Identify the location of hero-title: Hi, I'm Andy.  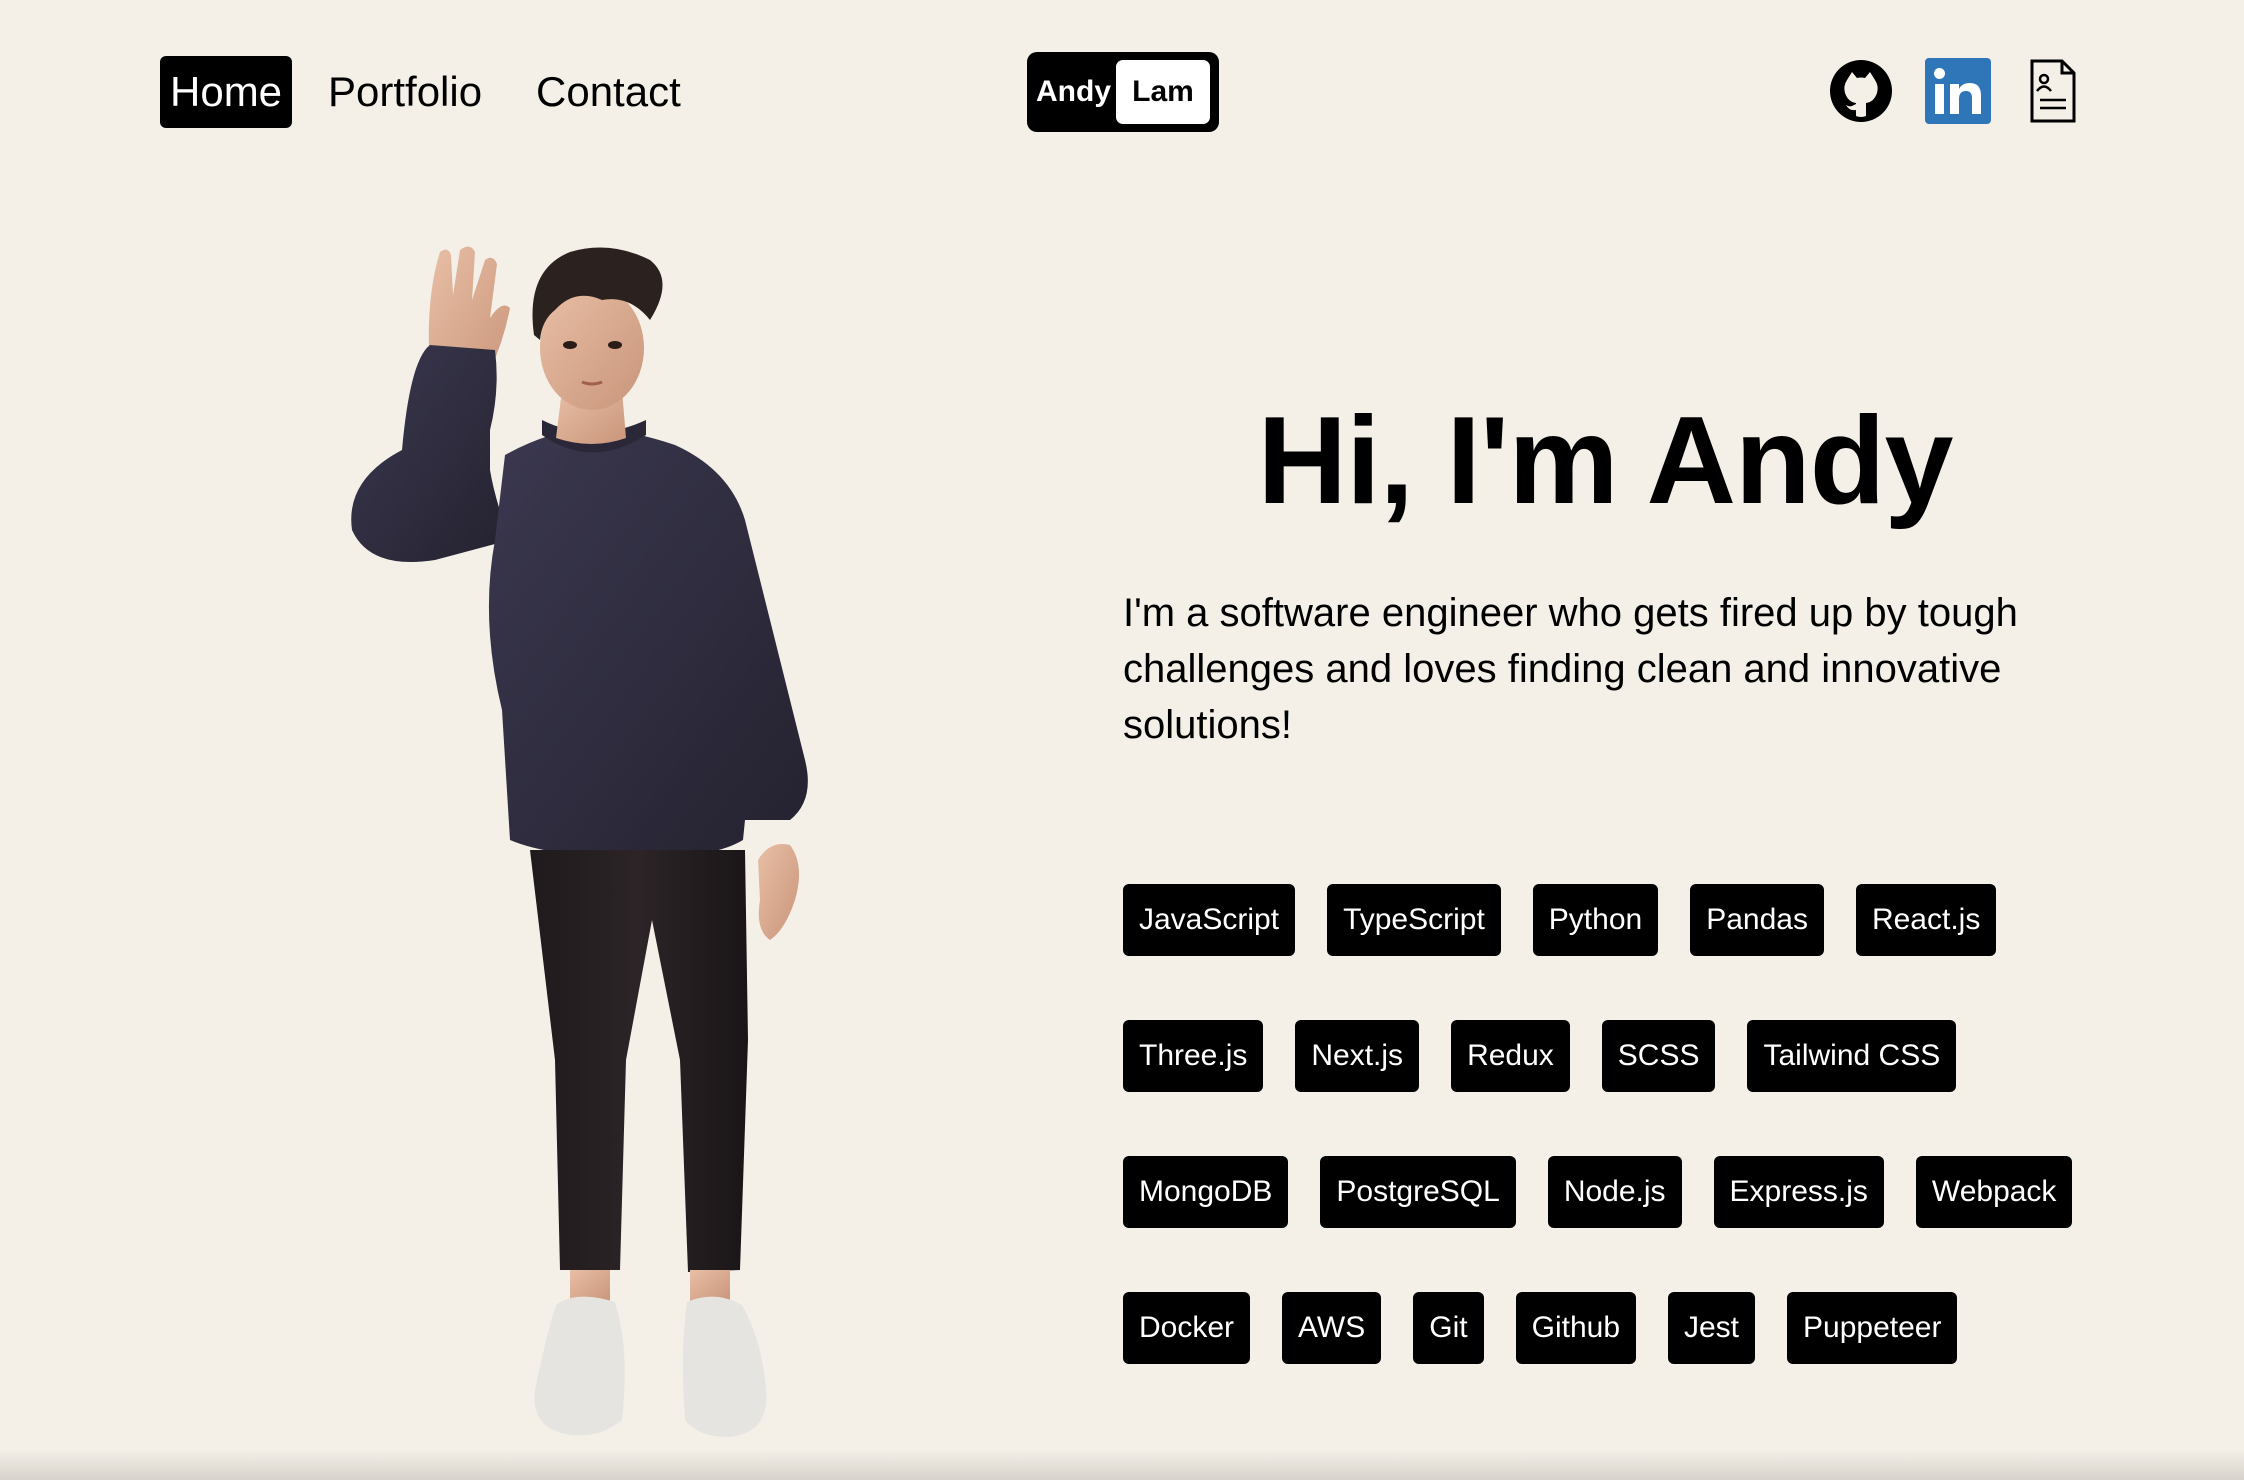
(1605, 461).